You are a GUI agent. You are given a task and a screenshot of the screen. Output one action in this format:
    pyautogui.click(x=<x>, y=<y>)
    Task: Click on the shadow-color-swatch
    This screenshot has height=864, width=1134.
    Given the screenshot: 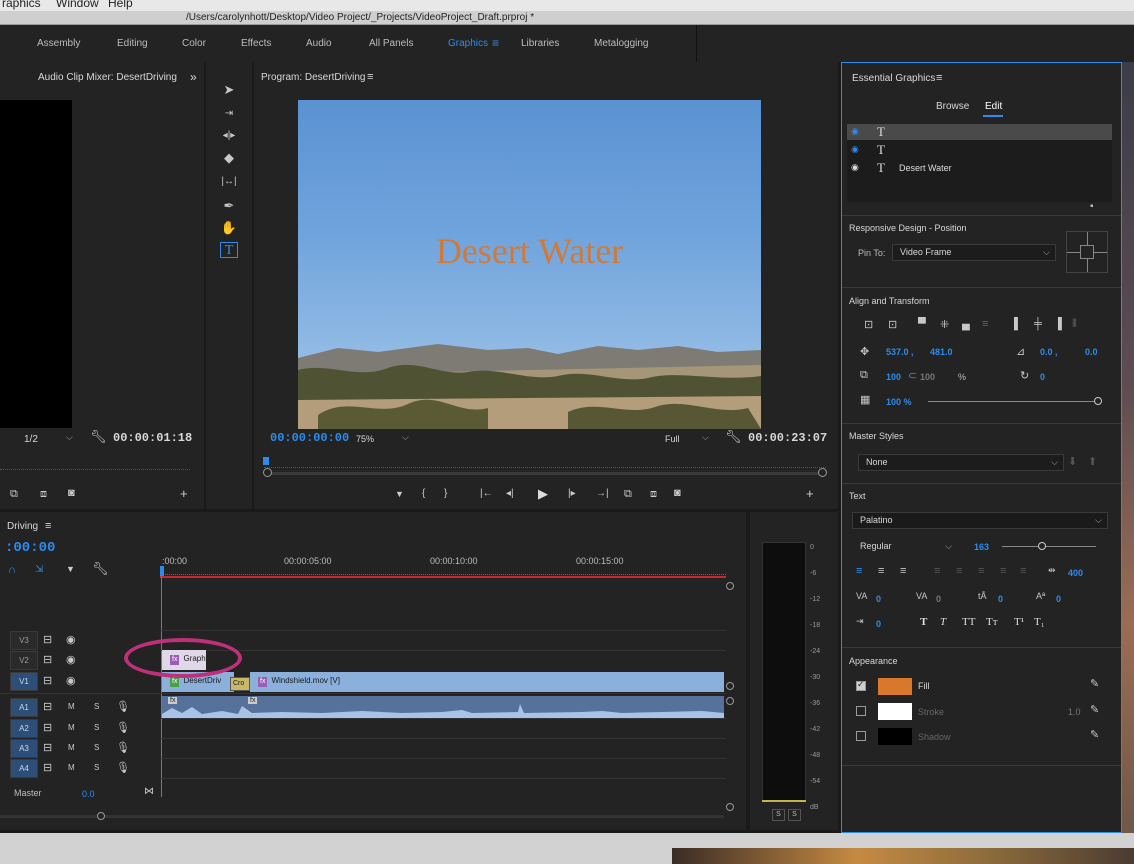 What is the action you would take?
    pyautogui.click(x=895, y=736)
    